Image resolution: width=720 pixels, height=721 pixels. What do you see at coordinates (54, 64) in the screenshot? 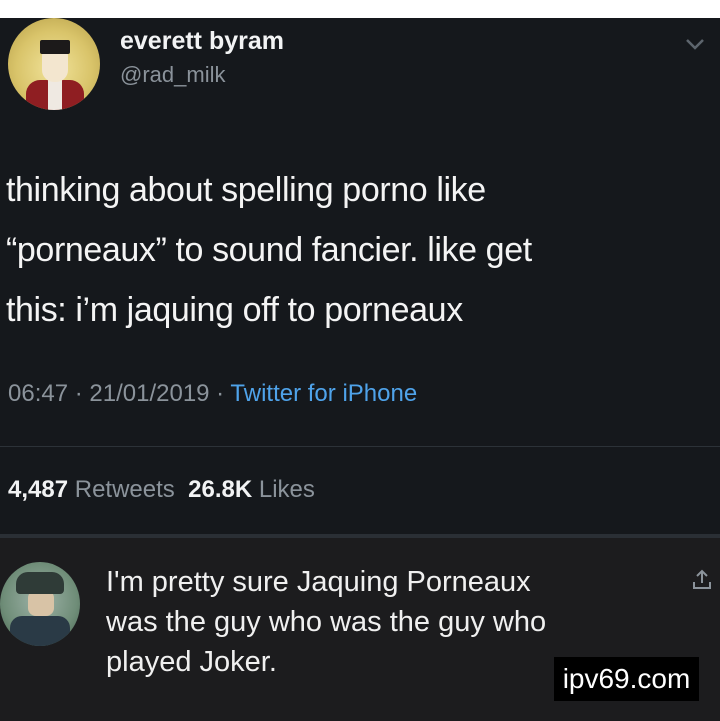
I see `user-avatar` at bounding box center [54, 64].